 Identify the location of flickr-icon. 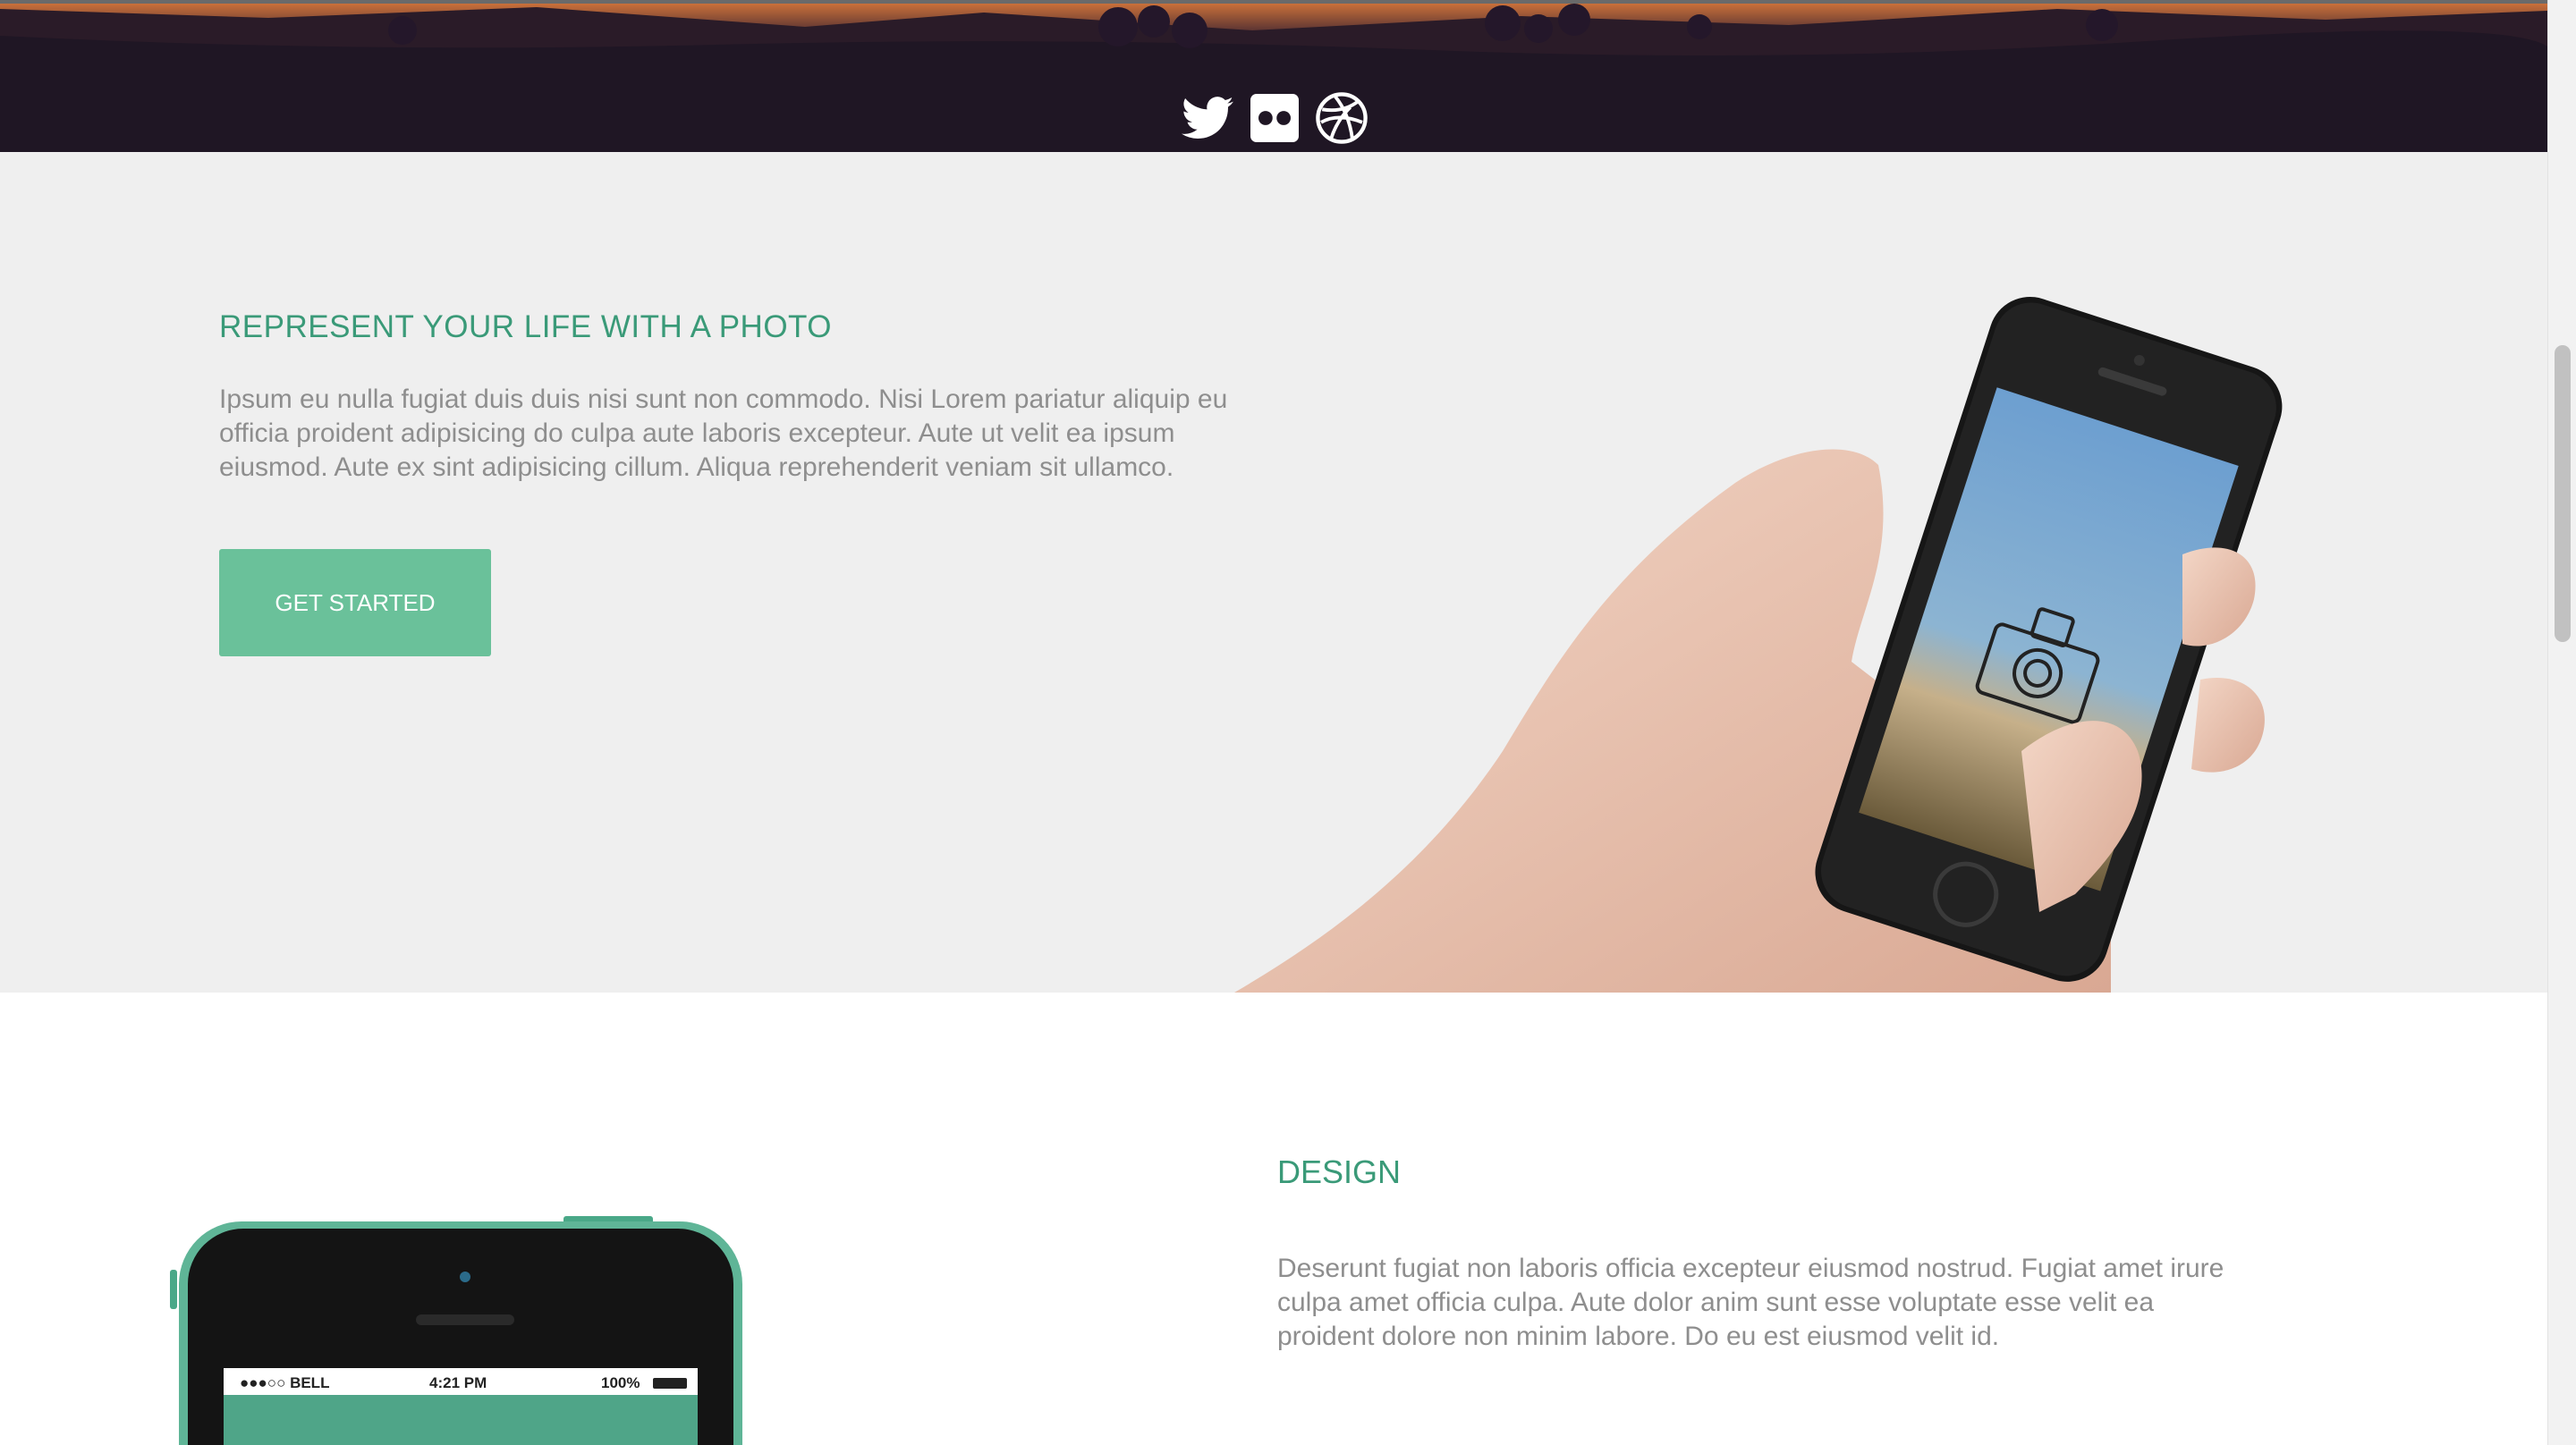
(1274, 118).